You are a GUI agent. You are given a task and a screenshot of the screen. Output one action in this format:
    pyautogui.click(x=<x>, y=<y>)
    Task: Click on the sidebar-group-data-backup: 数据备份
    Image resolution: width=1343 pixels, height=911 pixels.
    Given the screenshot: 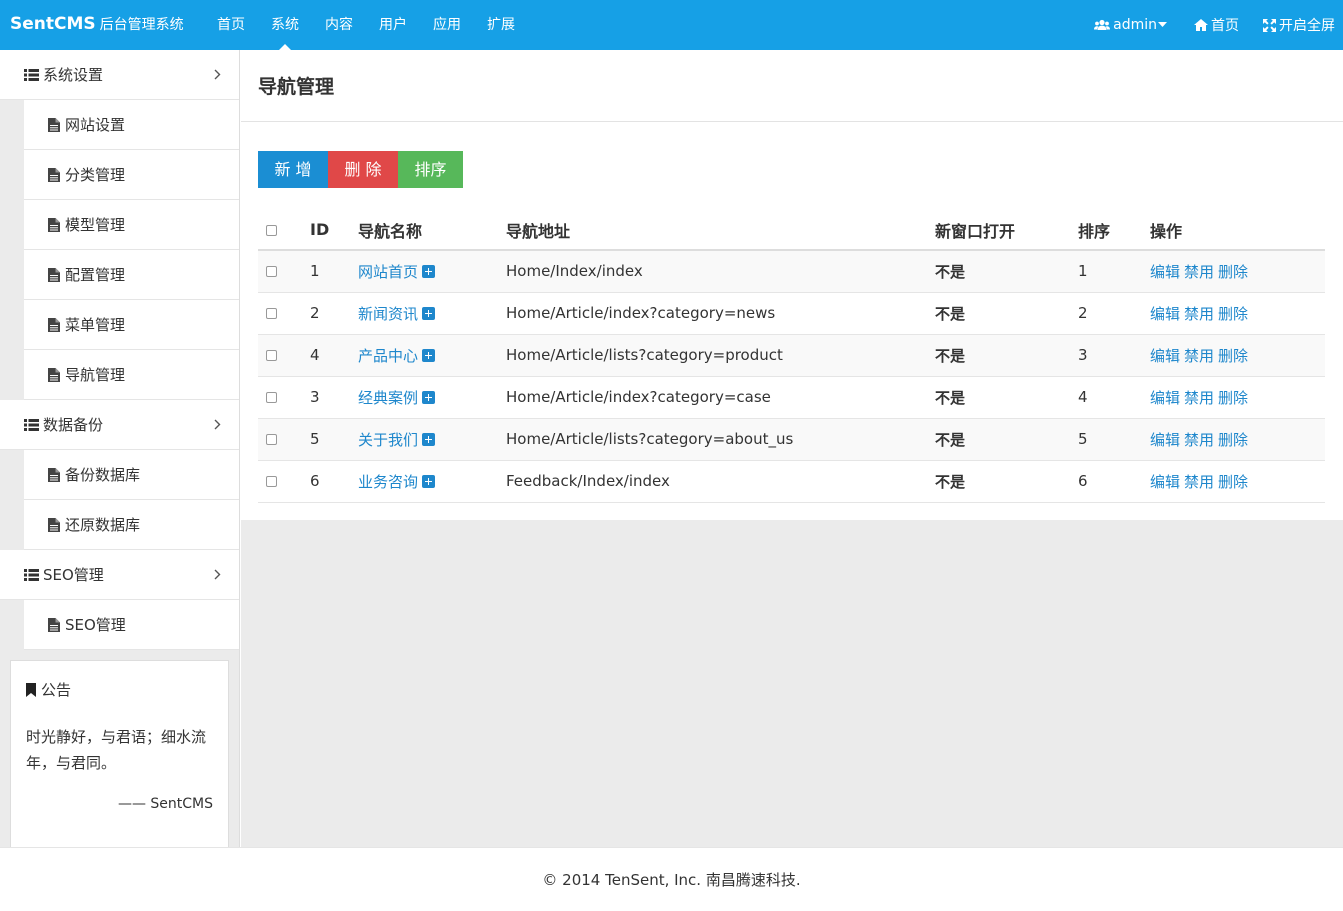 What is the action you would take?
    pyautogui.click(x=119, y=425)
    